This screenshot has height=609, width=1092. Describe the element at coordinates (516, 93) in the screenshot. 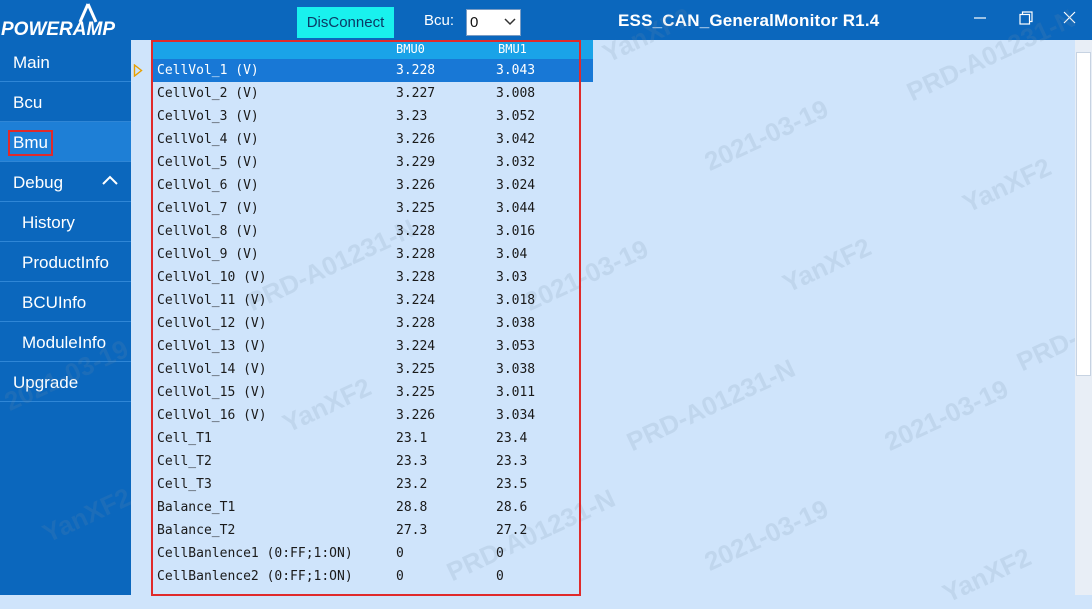

I see `bmu1-cell: 3.008` at that location.